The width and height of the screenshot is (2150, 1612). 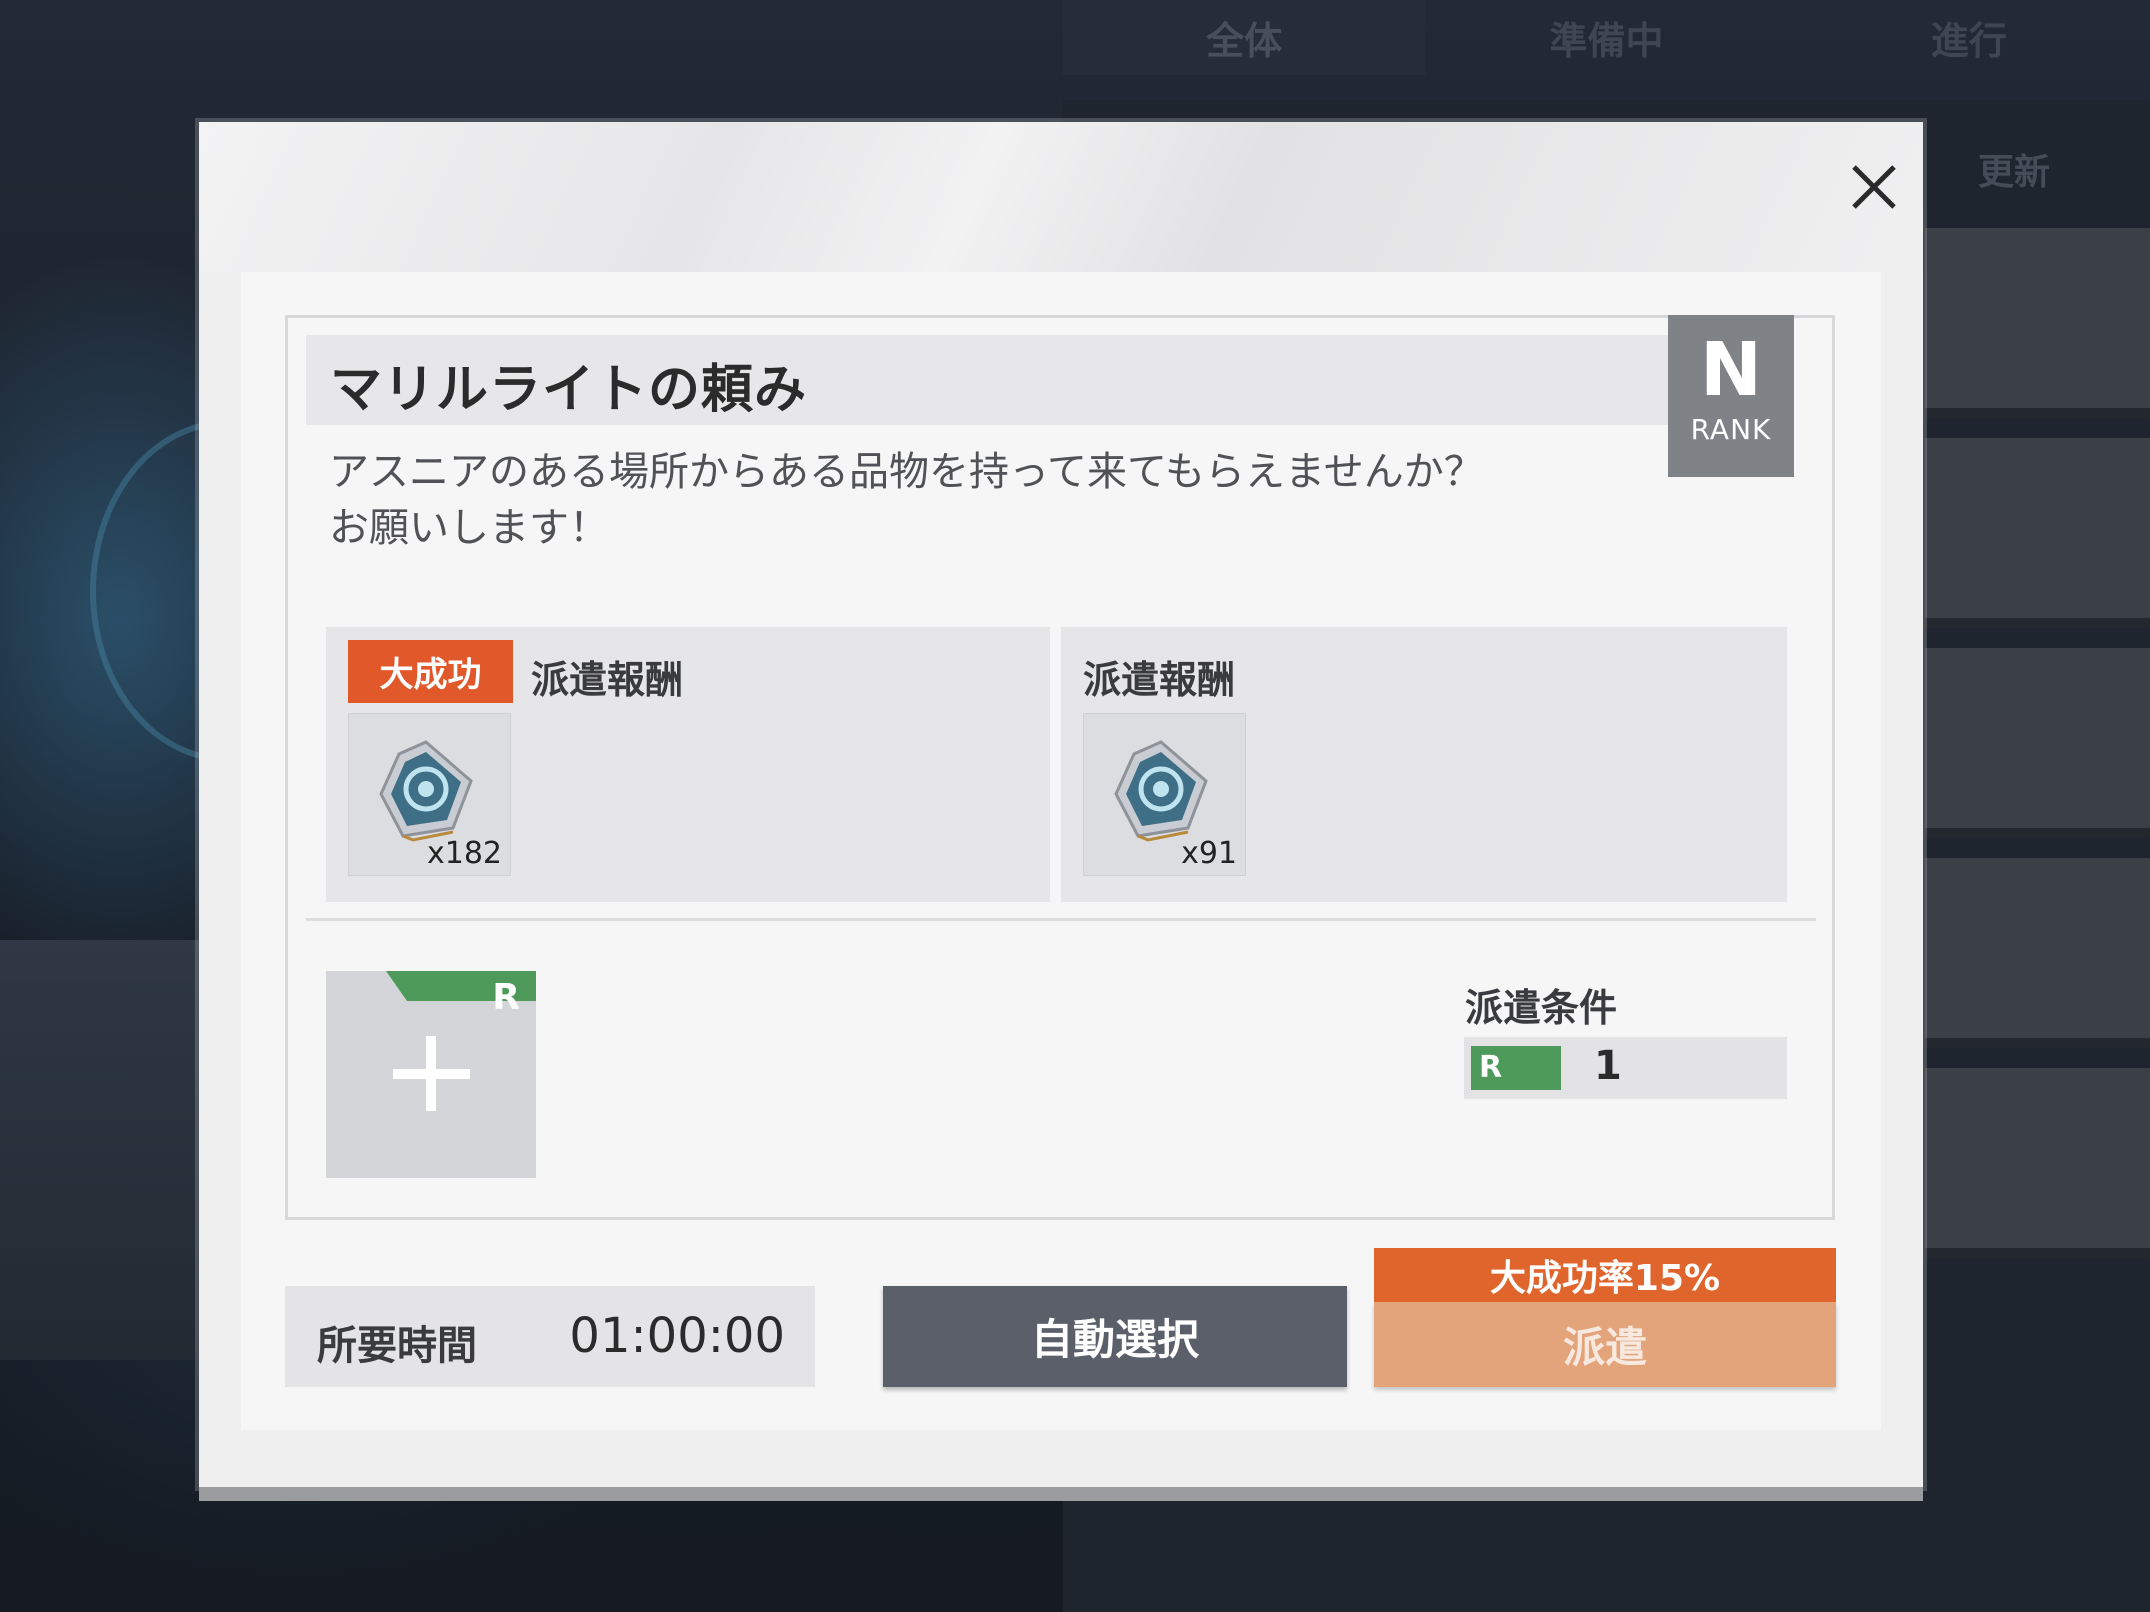 I want to click on add-character-slot: R, so click(x=431, y=1074).